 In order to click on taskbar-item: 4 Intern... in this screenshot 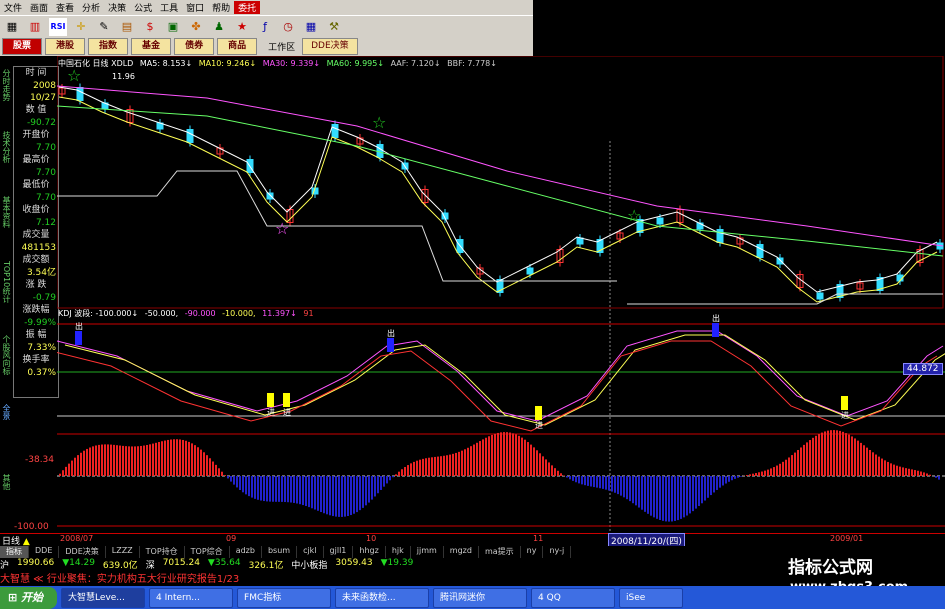, I will do `click(191, 597)`.